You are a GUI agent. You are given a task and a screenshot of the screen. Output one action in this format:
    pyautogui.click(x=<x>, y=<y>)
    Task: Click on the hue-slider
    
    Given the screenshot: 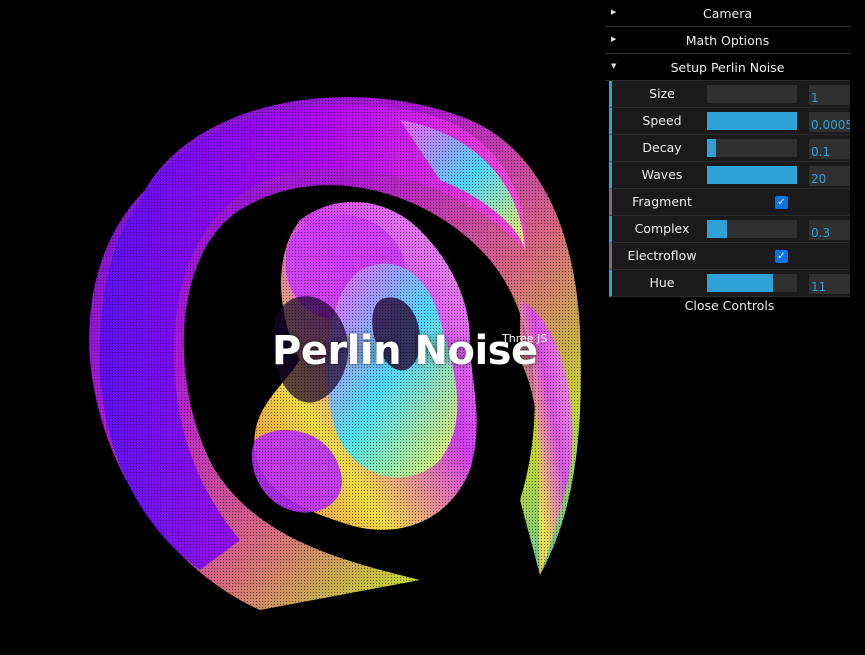 What is the action you would take?
    pyautogui.click(x=752, y=283)
    